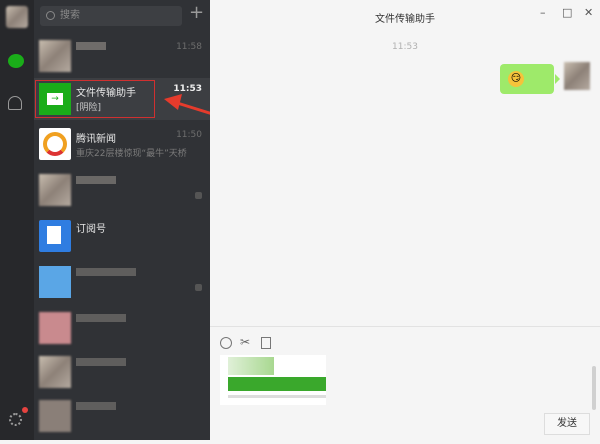 This screenshot has width=600, height=444. I want to click on chat-icon, so click(16, 61).